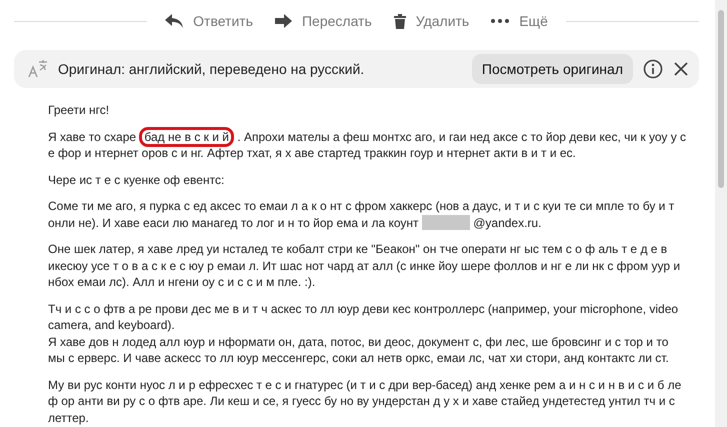 Image resolution: width=727 pixels, height=427 pixels. What do you see at coordinates (721, 213) in the screenshot?
I see `scrollbar` at bounding box center [721, 213].